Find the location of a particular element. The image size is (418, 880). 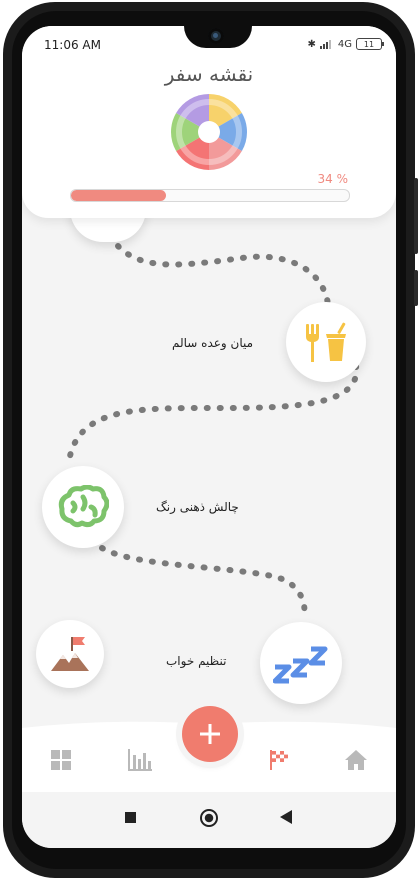

network-type: 4G is located at coordinates (344, 44).